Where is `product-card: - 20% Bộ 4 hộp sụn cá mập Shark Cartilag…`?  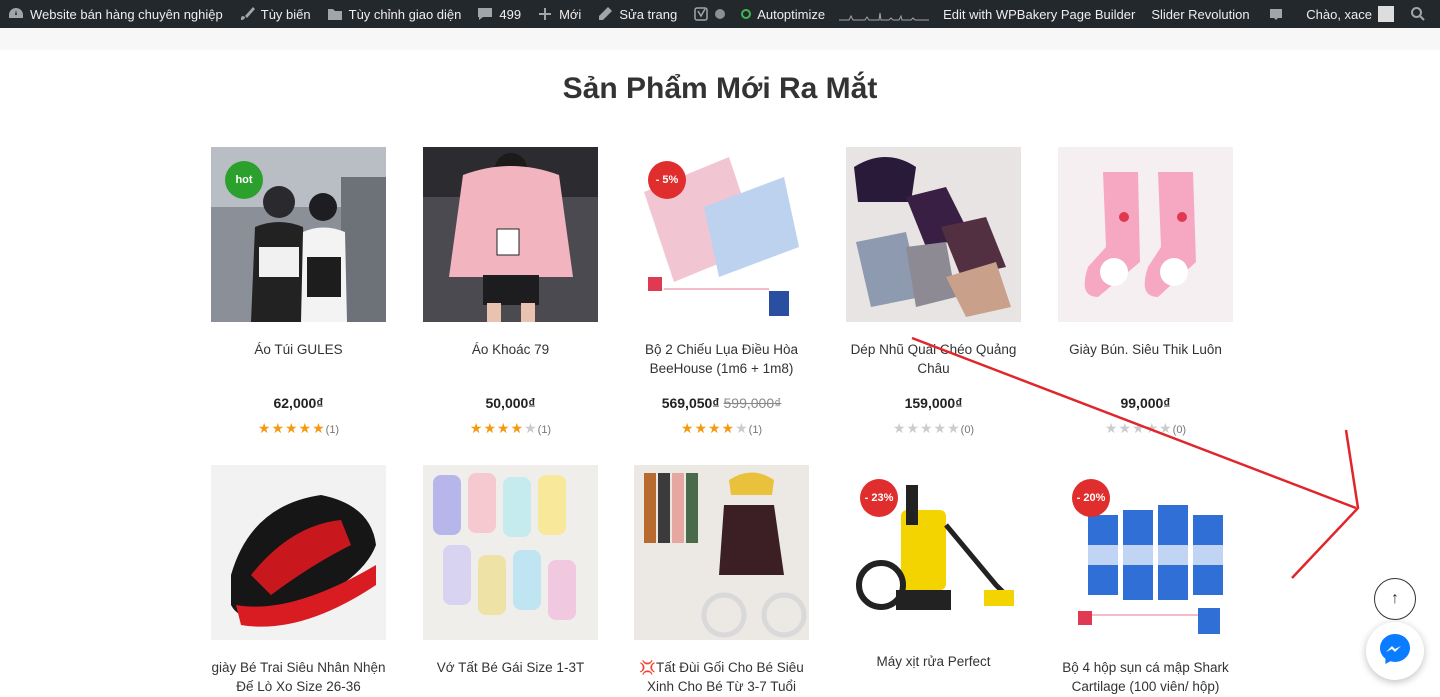
product-card: - 20% Bộ 4 hộp sụn cá mập Shark Cartilag… is located at coordinates (1145, 580).